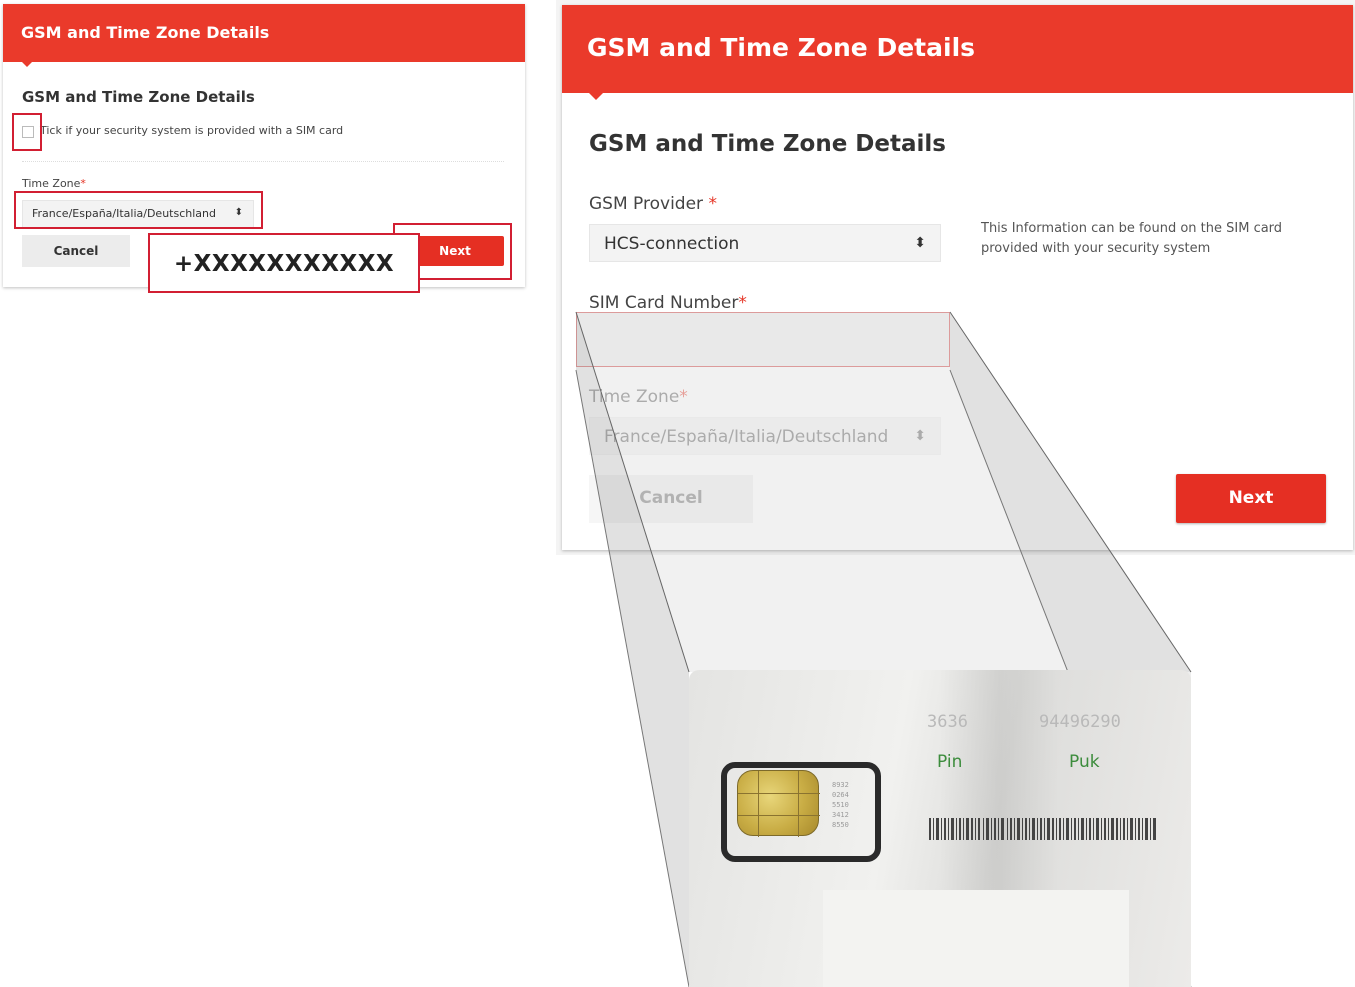 This screenshot has height=987, width=1355. I want to click on barcode-icon, so click(1042, 829).